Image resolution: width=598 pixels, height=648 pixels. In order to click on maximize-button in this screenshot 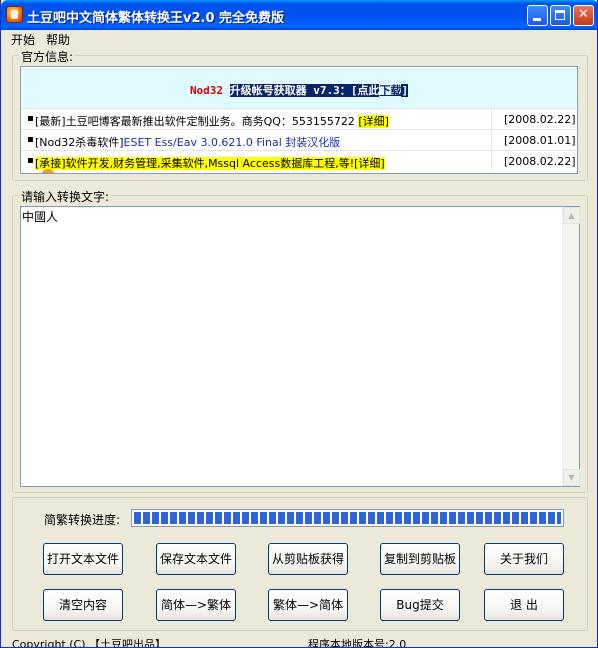, I will do `click(560, 15)`.